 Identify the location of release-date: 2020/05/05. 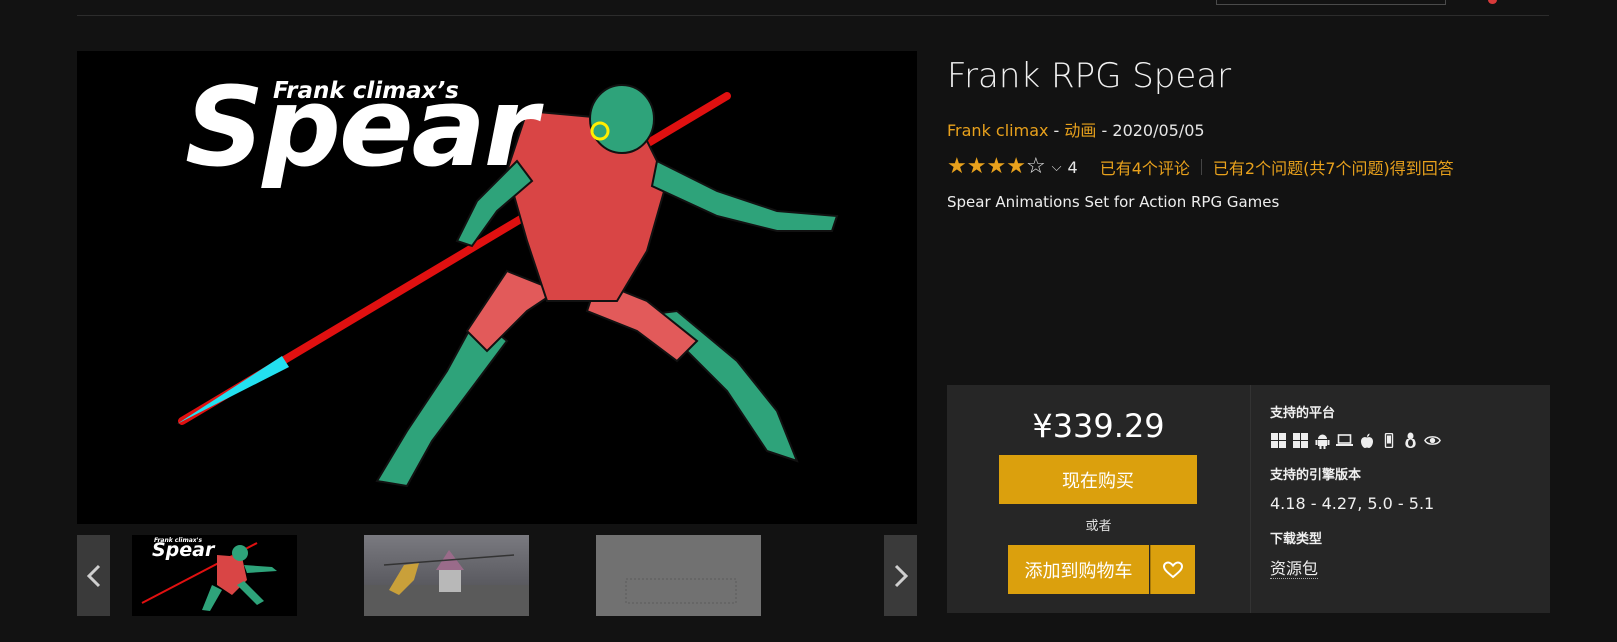
(1158, 130).